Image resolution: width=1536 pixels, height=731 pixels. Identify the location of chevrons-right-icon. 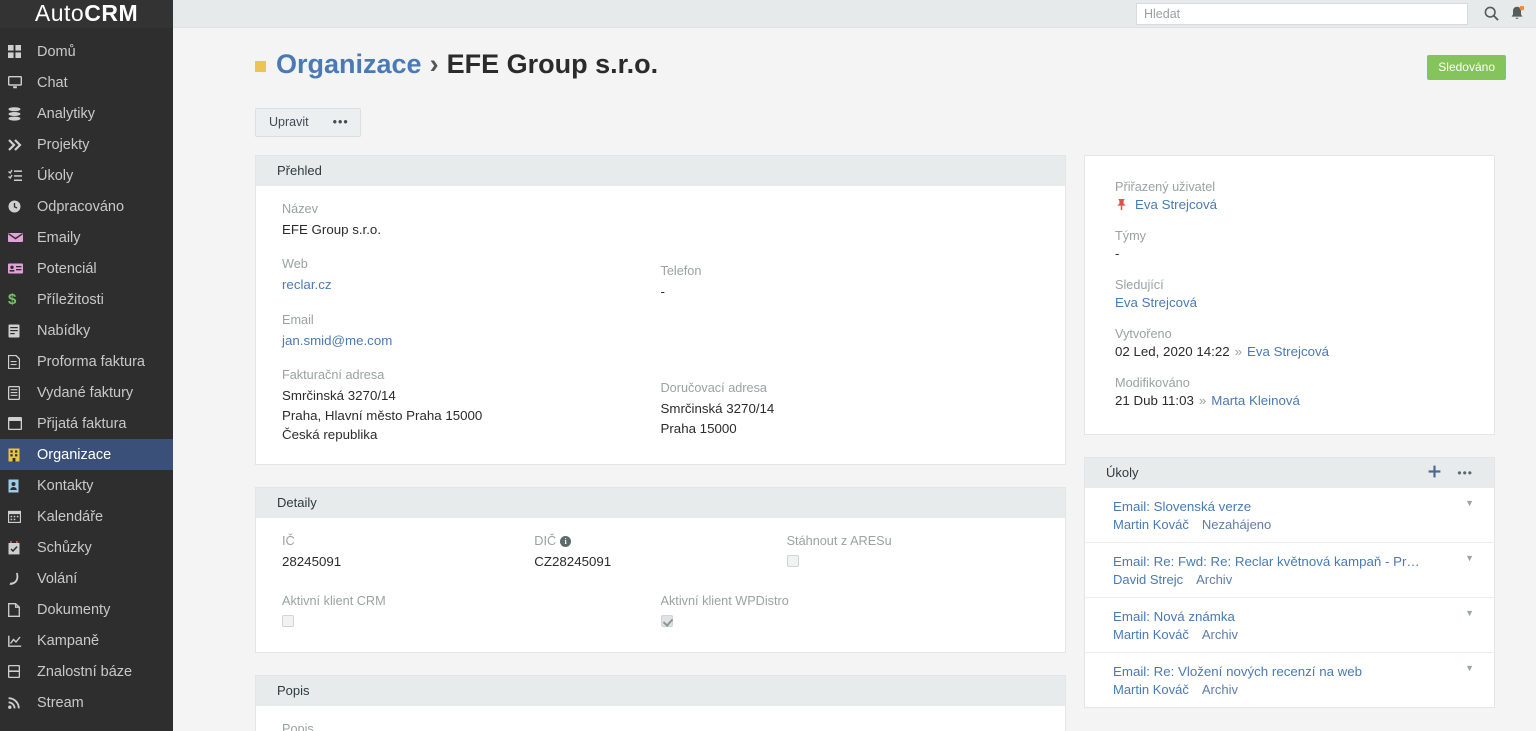
(21, 144).